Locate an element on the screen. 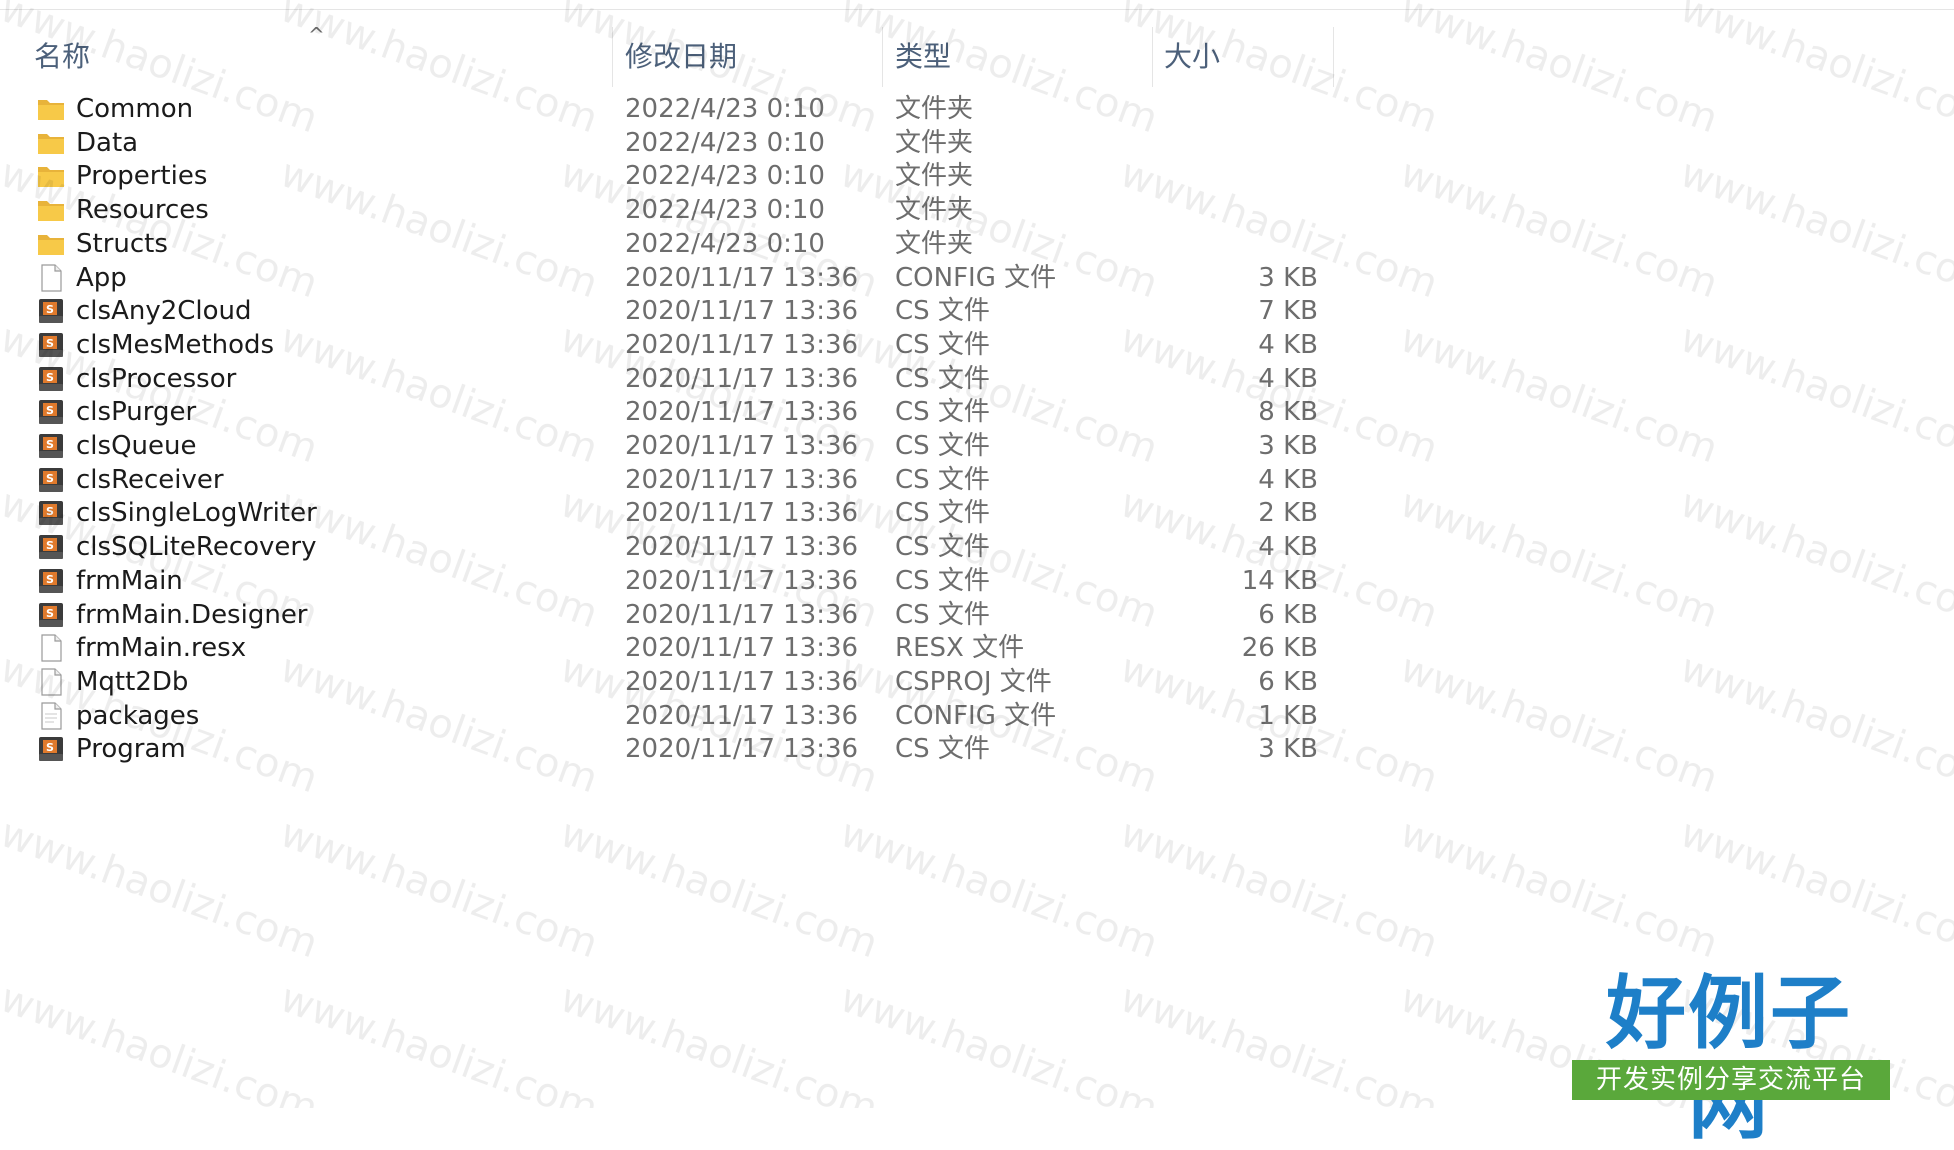  logo-subtitle: 开发实例分享交流平台 is located at coordinates (1731, 1080).